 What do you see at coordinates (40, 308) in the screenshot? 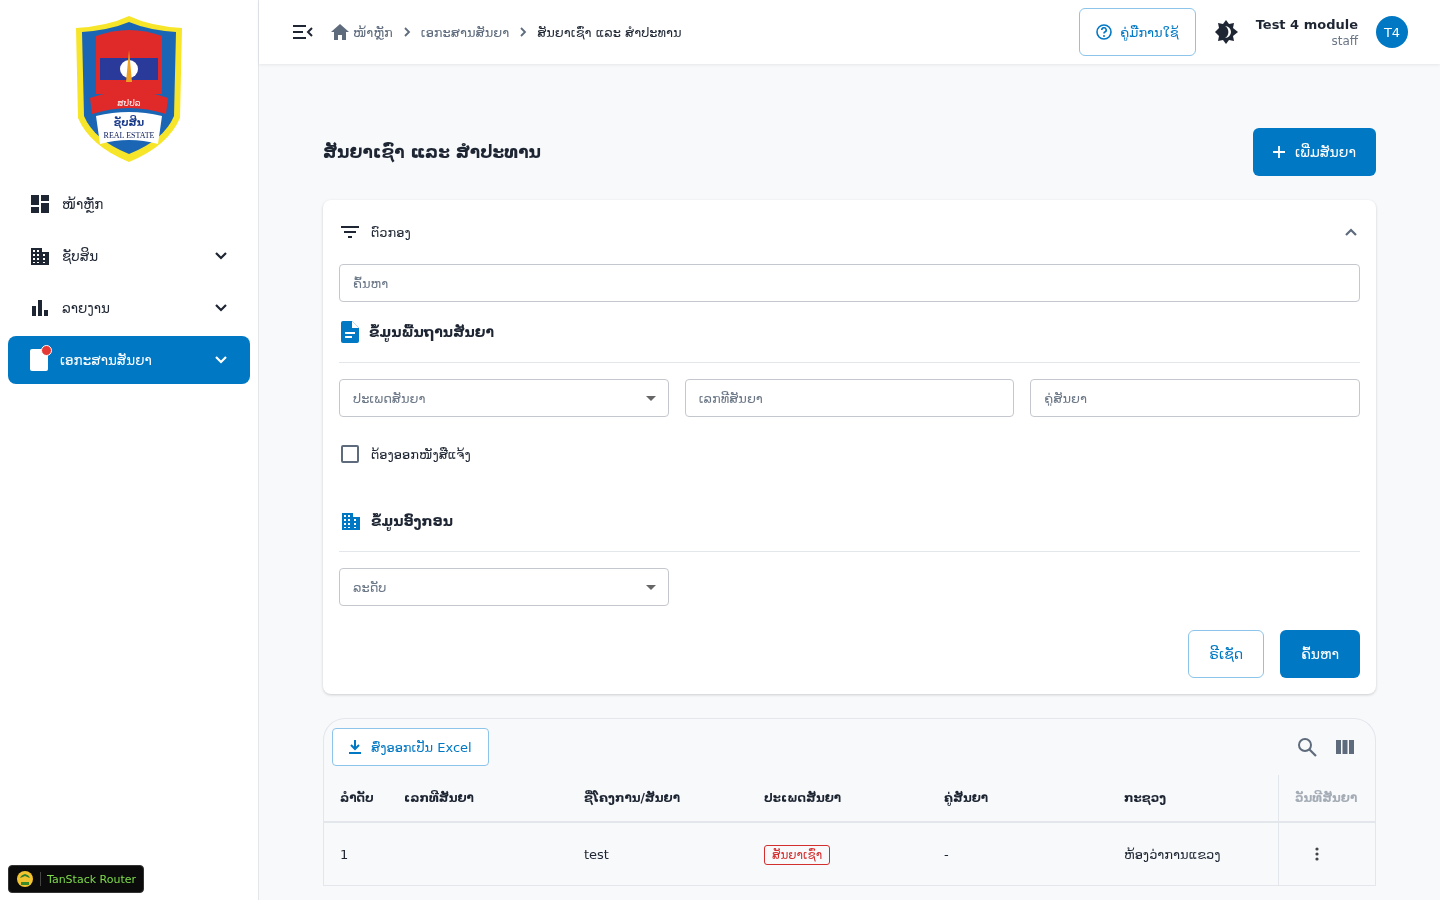
I see `bar-chart-icon` at bounding box center [40, 308].